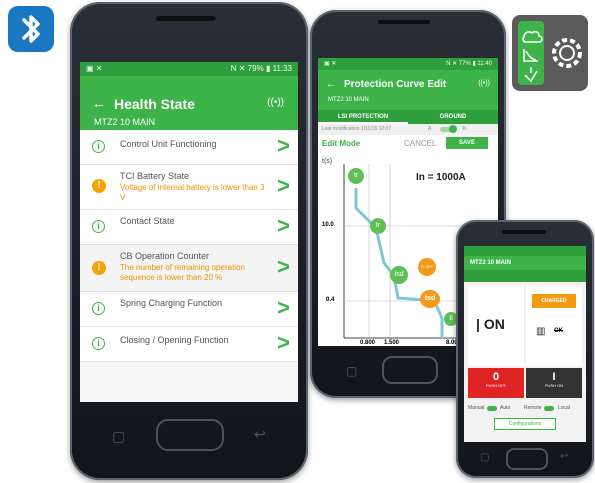 This screenshot has width=595, height=483. What do you see at coordinates (378, 226) in the screenshot?
I see `tr-handle: tr` at bounding box center [378, 226].